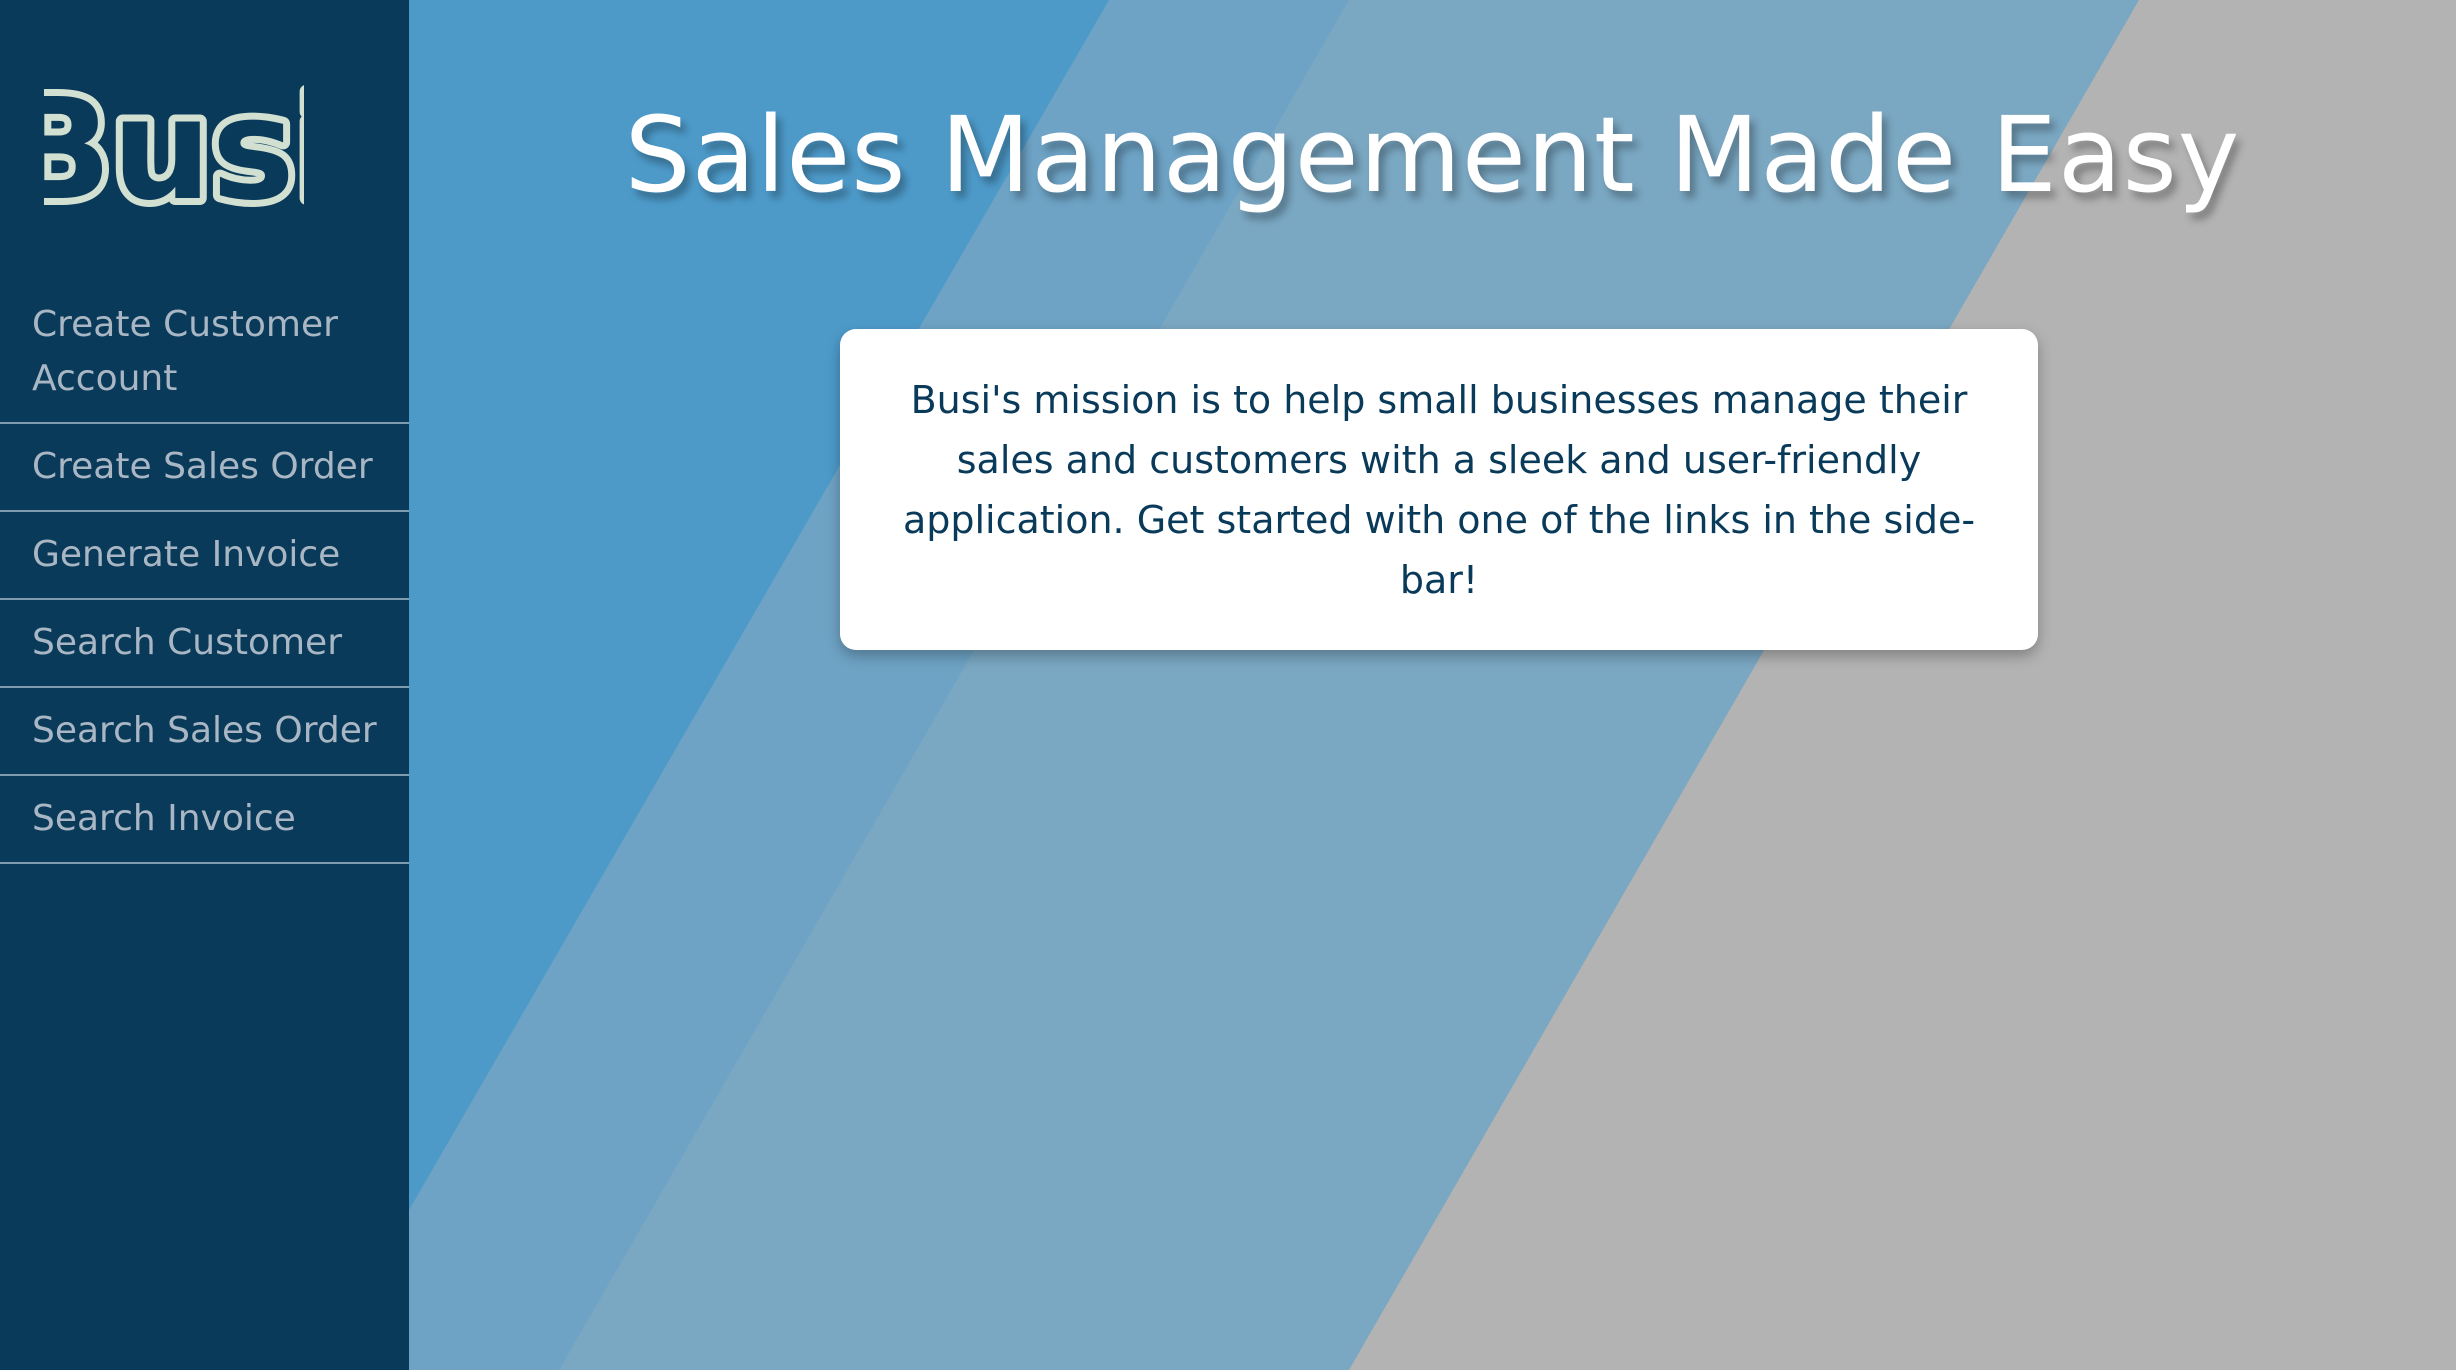 The width and height of the screenshot is (2456, 1370). I want to click on sidebar-item-search-customer: Search Customer, so click(204, 644).